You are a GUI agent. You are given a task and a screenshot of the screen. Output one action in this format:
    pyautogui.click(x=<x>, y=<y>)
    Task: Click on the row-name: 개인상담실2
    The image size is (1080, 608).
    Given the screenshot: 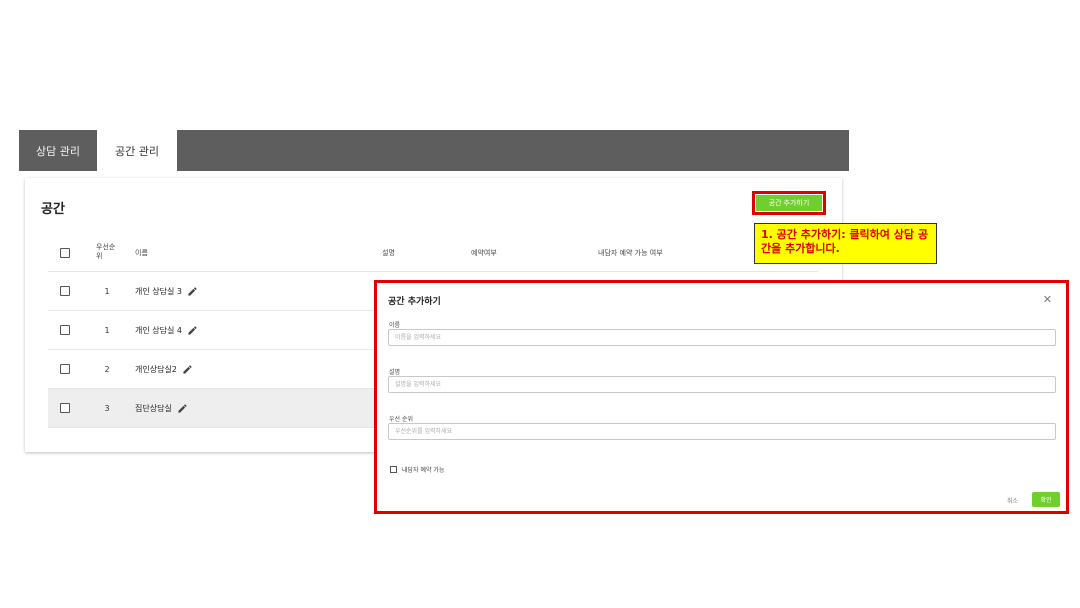 What is the action you would take?
    pyautogui.click(x=164, y=369)
    